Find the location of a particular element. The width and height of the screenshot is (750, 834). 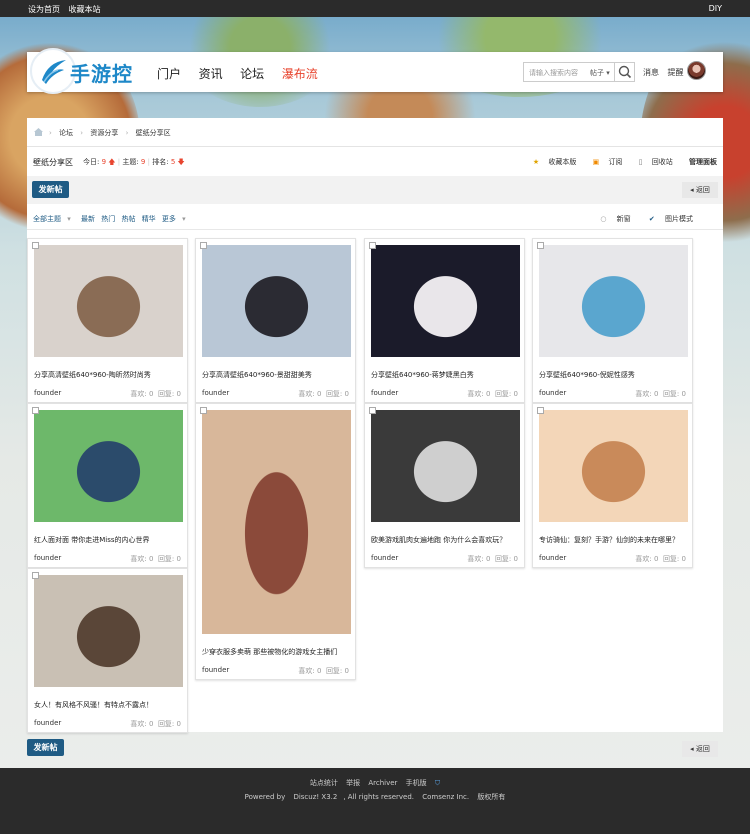

likes-count: 0 is located at coordinates (319, 394).